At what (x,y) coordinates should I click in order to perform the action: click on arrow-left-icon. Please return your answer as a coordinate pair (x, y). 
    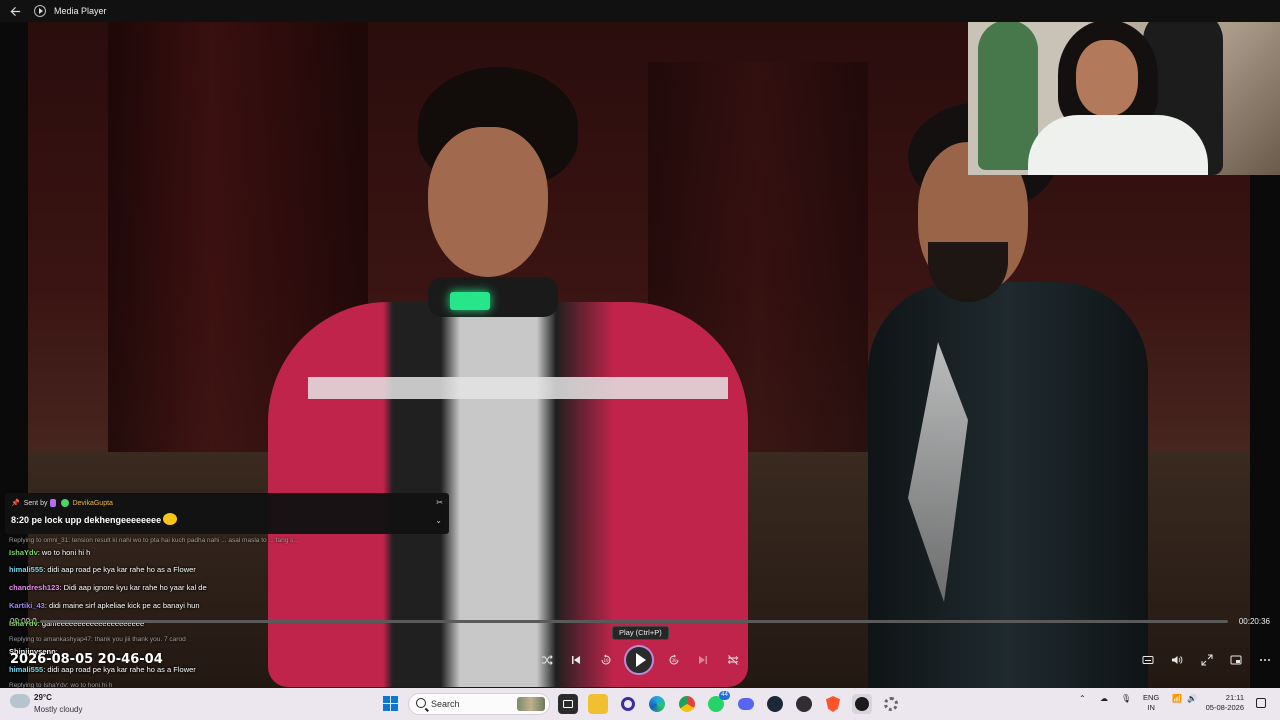
    Looking at the image, I should click on (15, 11).